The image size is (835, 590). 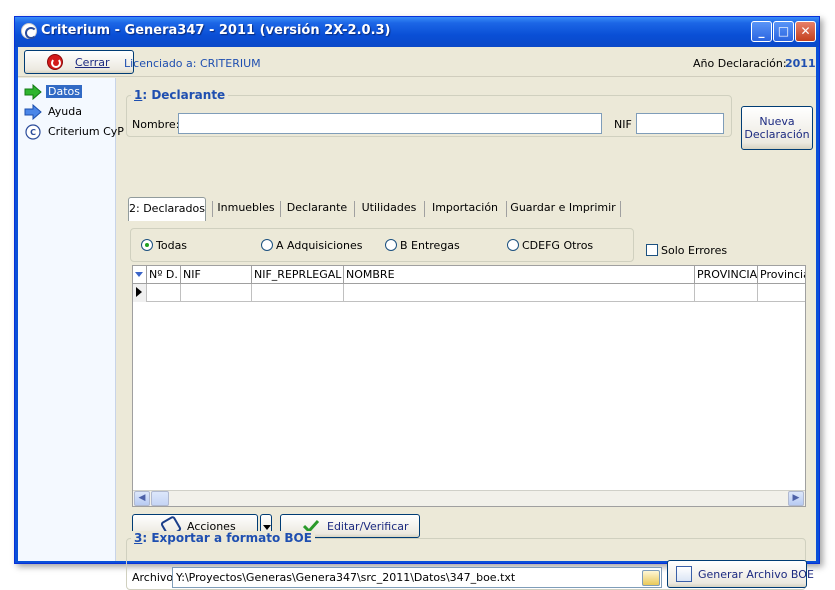 What do you see at coordinates (71, 319) in the screenshot?
I see `sidebar: Datos Ayuda C Criterium CyP` at bounding box center [71, 319].